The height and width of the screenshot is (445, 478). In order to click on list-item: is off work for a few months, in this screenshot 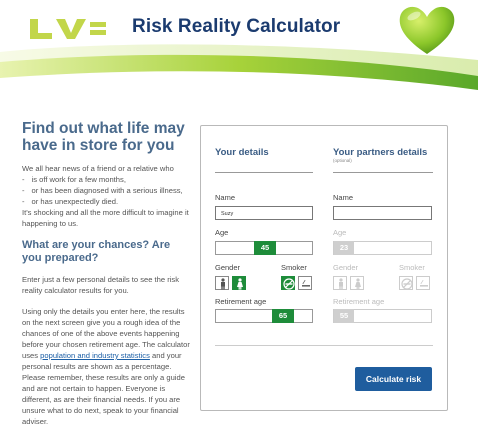, I will do `click(107, 179)`.